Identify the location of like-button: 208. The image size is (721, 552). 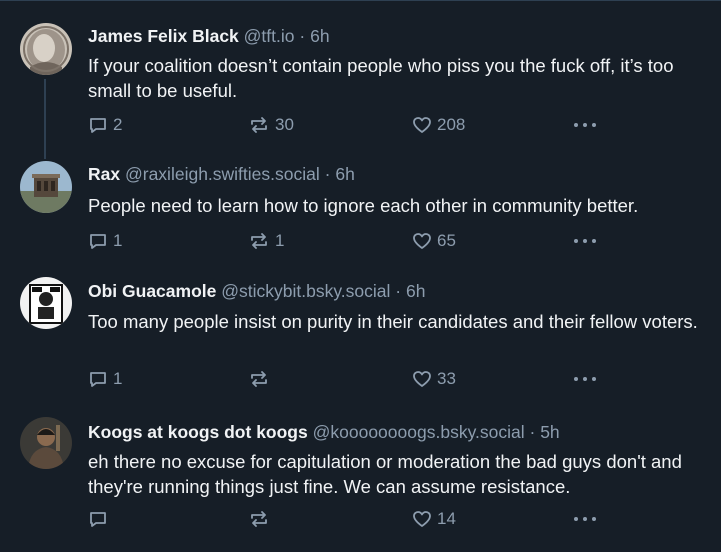
(438, 125).